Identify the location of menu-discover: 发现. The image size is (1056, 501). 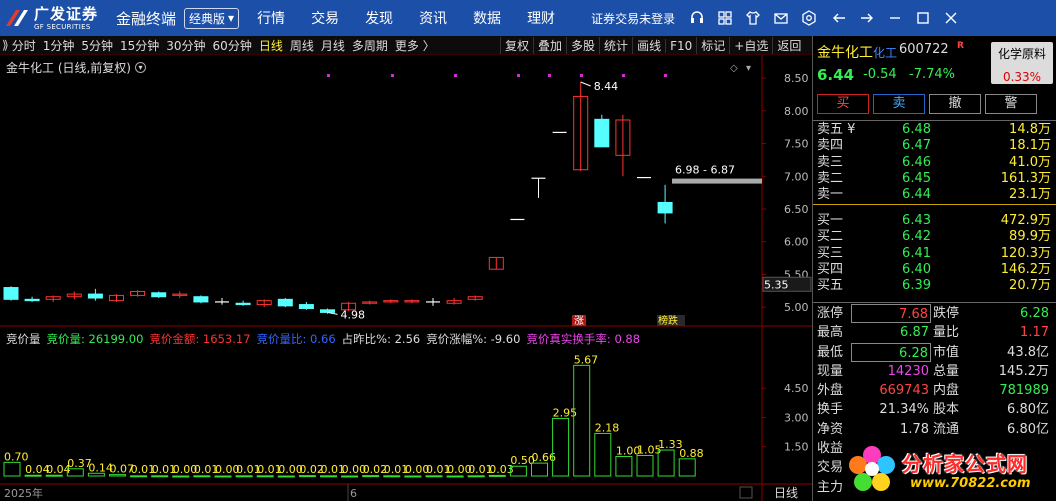
(379, 18).